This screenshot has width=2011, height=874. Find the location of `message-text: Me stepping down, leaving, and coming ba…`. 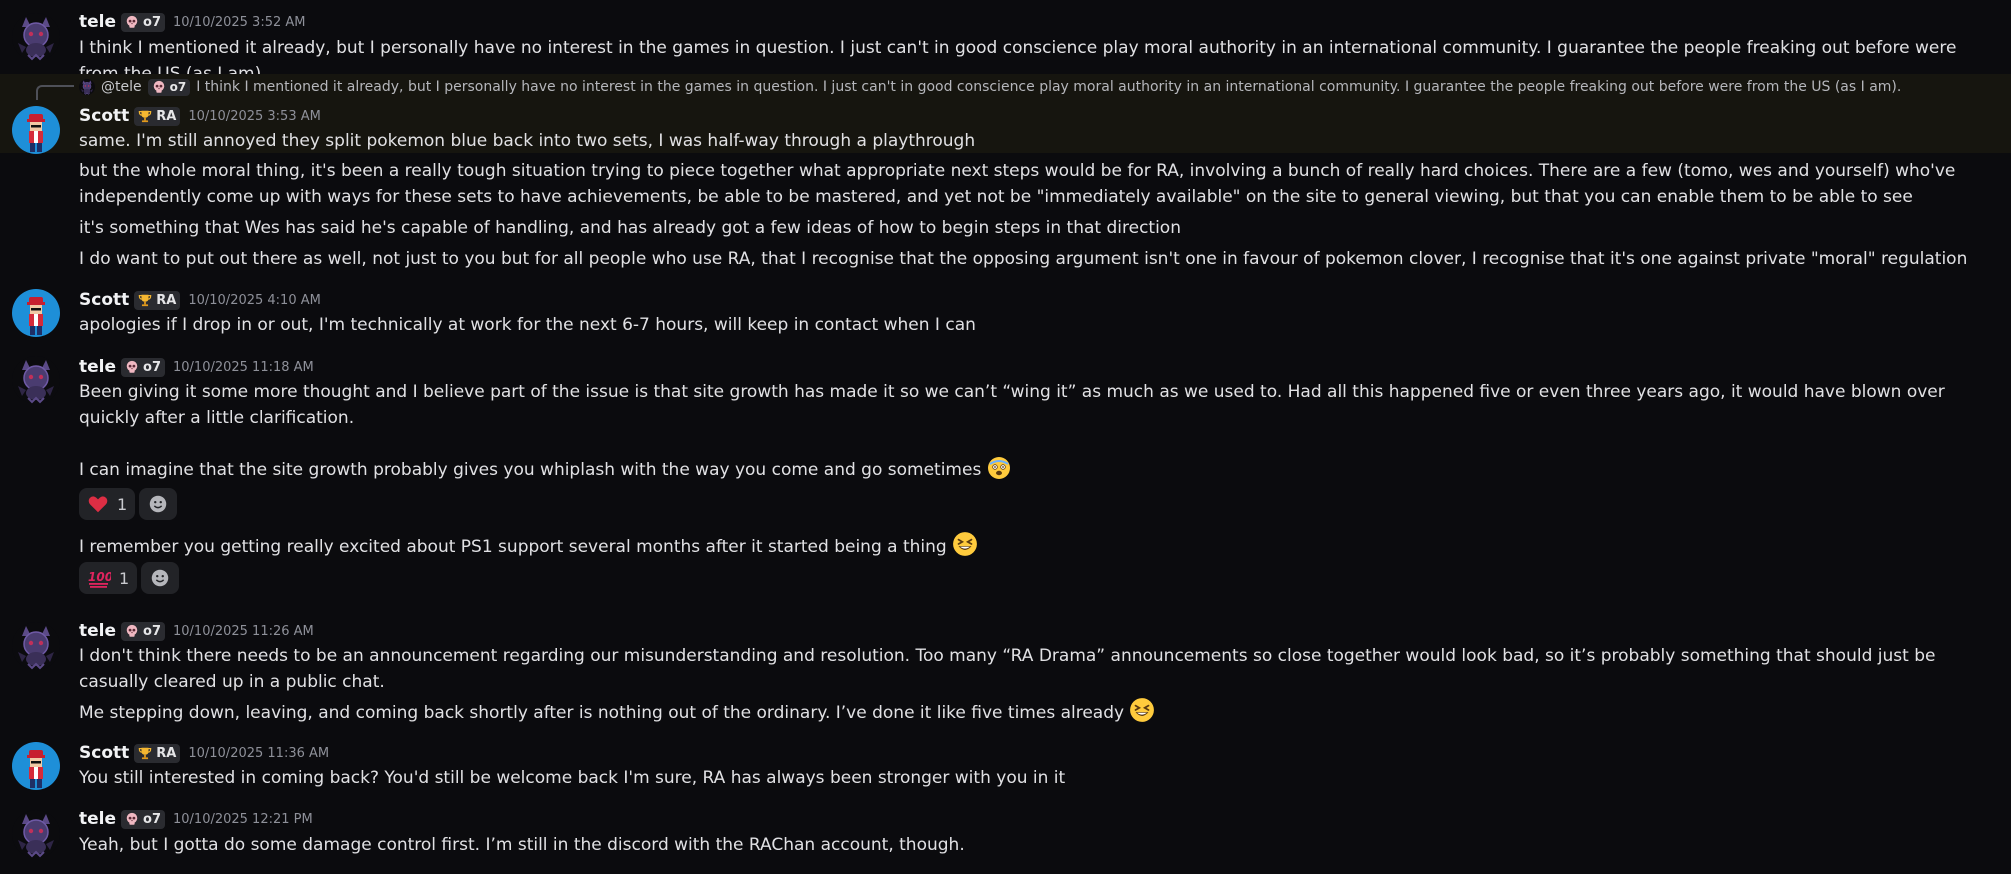

message-text: Me stepping down, leaving, and coming ba… is located at coordinates (1039, 711).